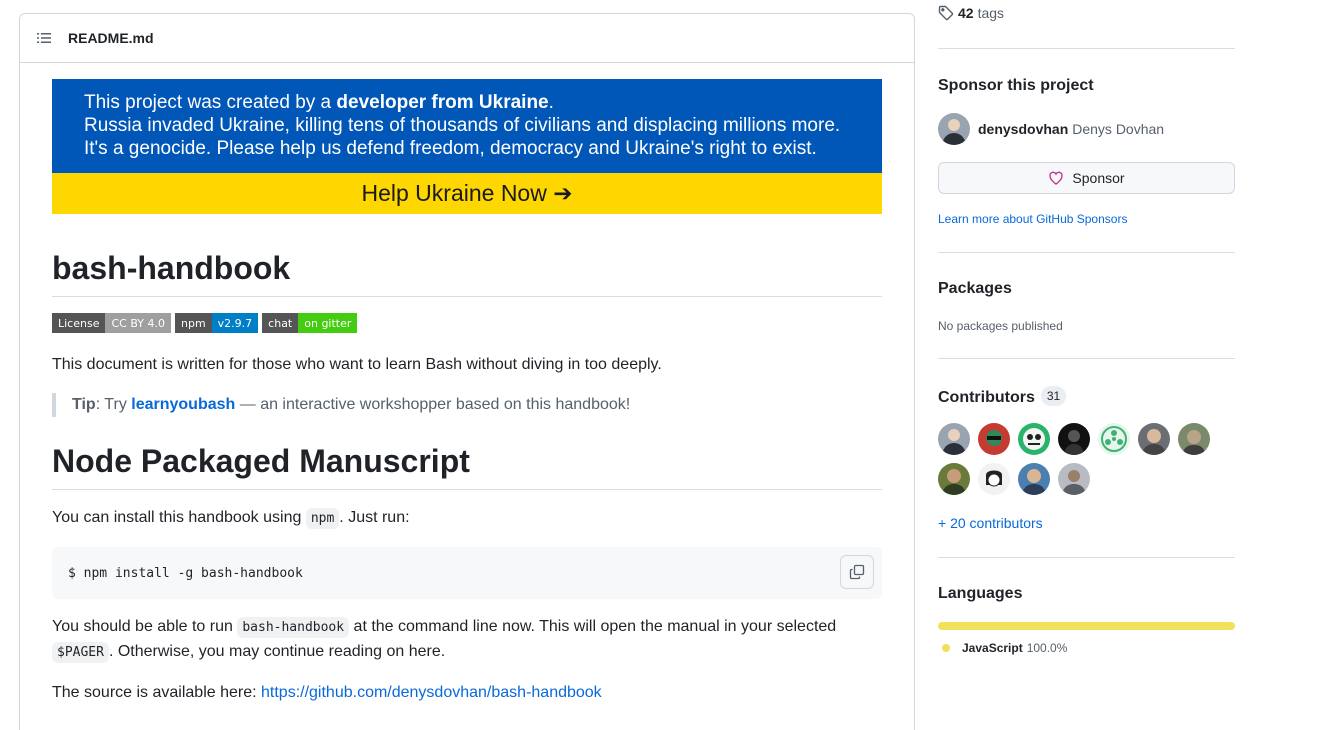  I want to click on npm-badge: npm v2.9.7, so click(217, 323).